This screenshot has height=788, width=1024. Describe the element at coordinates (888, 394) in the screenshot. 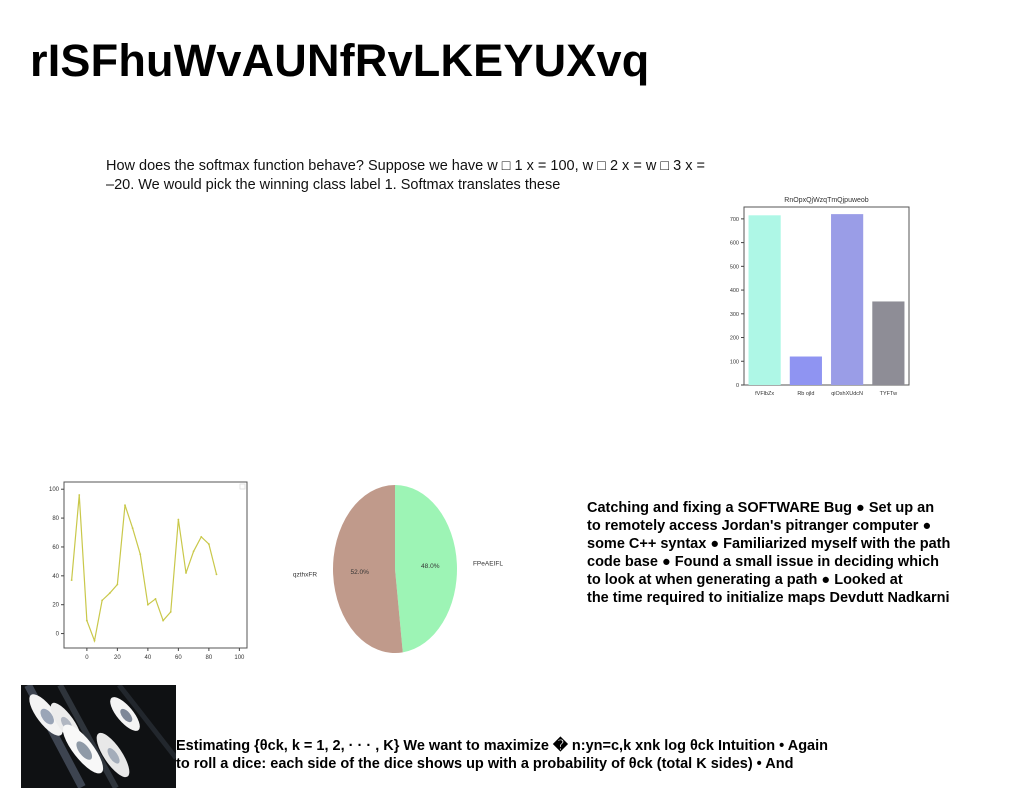

I see `bar-category-label: TYFTw` at that location.